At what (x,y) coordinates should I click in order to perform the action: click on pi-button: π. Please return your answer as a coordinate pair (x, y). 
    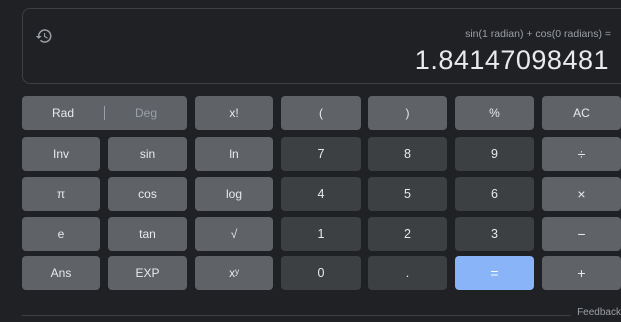
    Looking at the image, I should click on (61, 194).